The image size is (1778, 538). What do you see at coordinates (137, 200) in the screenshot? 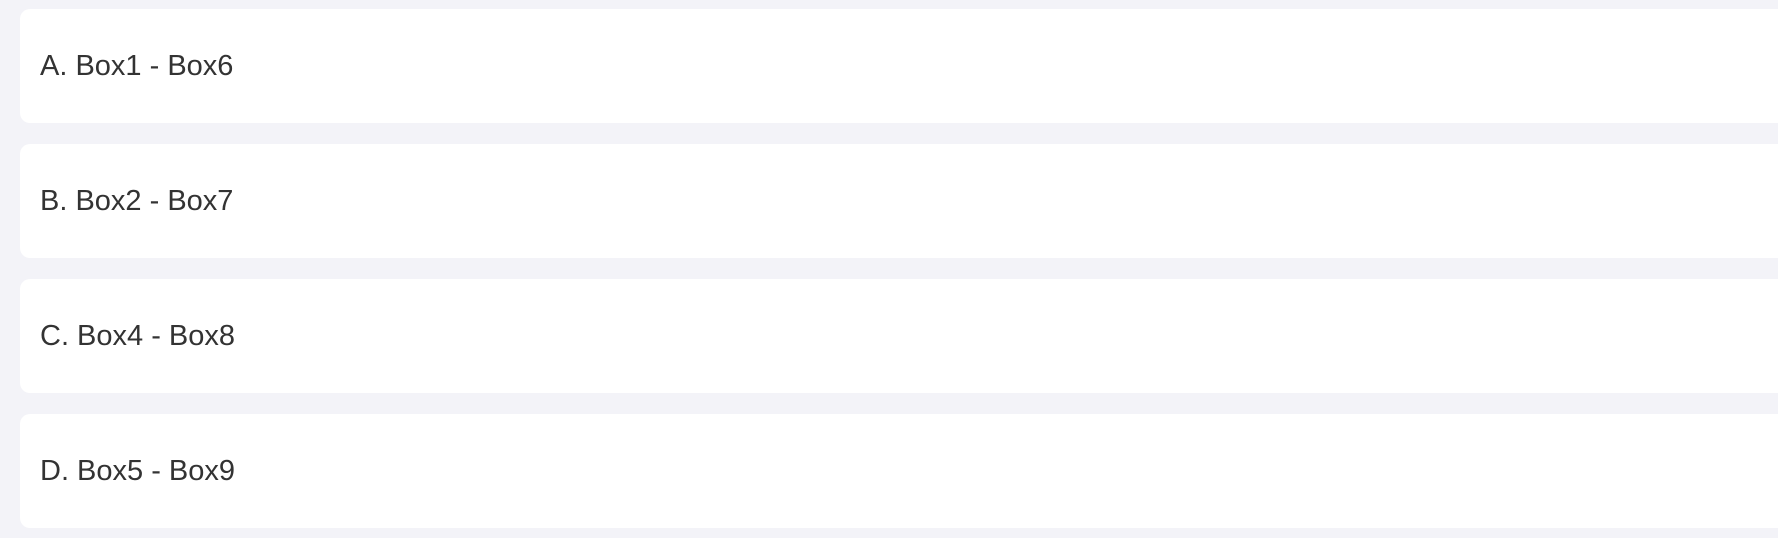
I see `option-label: B. Box2 - Box7` at bounding box center [137, 200].